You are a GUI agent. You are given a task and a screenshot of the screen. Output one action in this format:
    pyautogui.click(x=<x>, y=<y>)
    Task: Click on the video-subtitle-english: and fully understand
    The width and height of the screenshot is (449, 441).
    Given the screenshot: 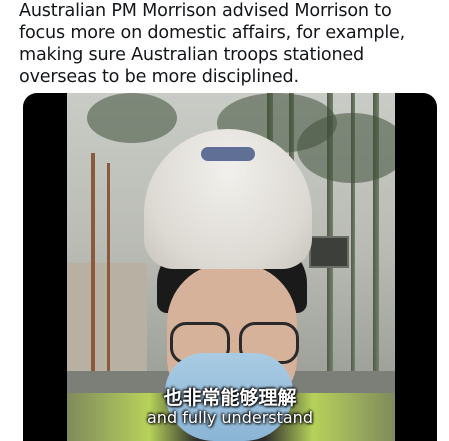 What is the action you would take?
    pyautogui.click(x=230, y=417)
    